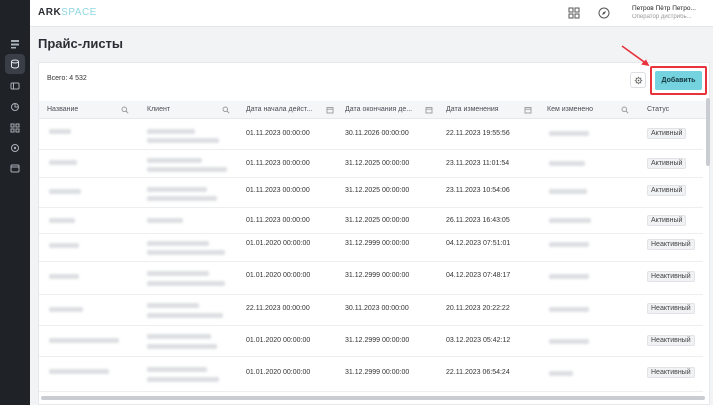  Describe the element at coordinates (67, 12) in the screenshot. I see `logo: ARKSPACE` at that location.